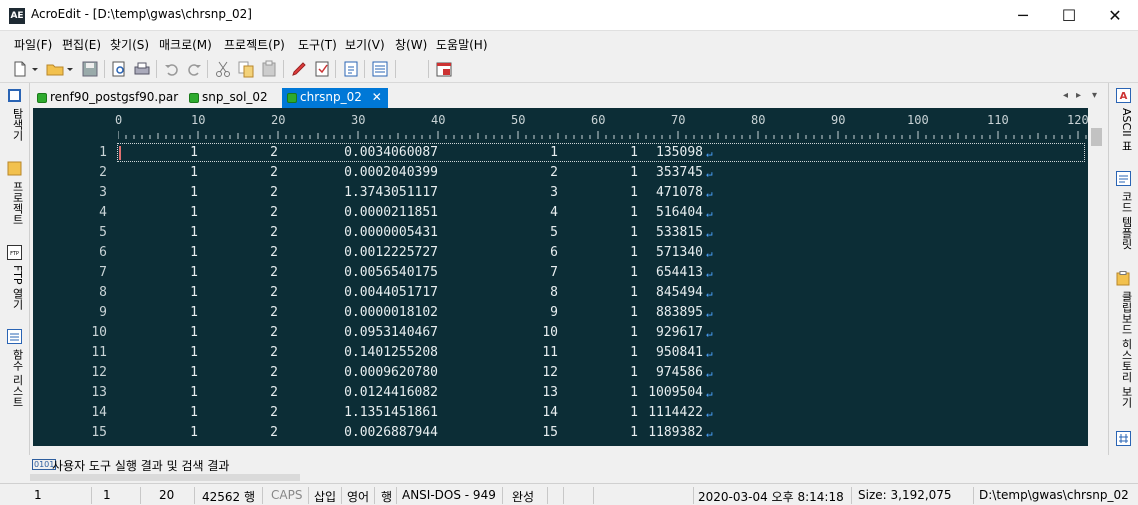 The height and width of the screenshot is (505, 1138). I want to click on paste-icon, so click(269, 69).